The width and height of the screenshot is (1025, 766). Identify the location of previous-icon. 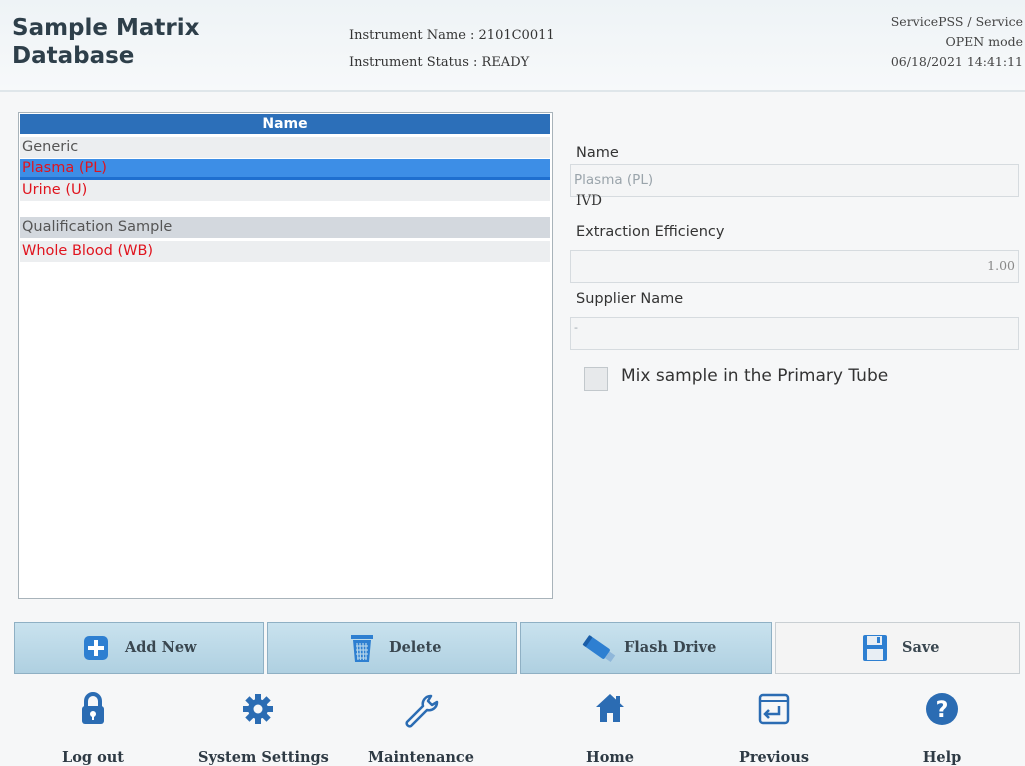
(774, 711).